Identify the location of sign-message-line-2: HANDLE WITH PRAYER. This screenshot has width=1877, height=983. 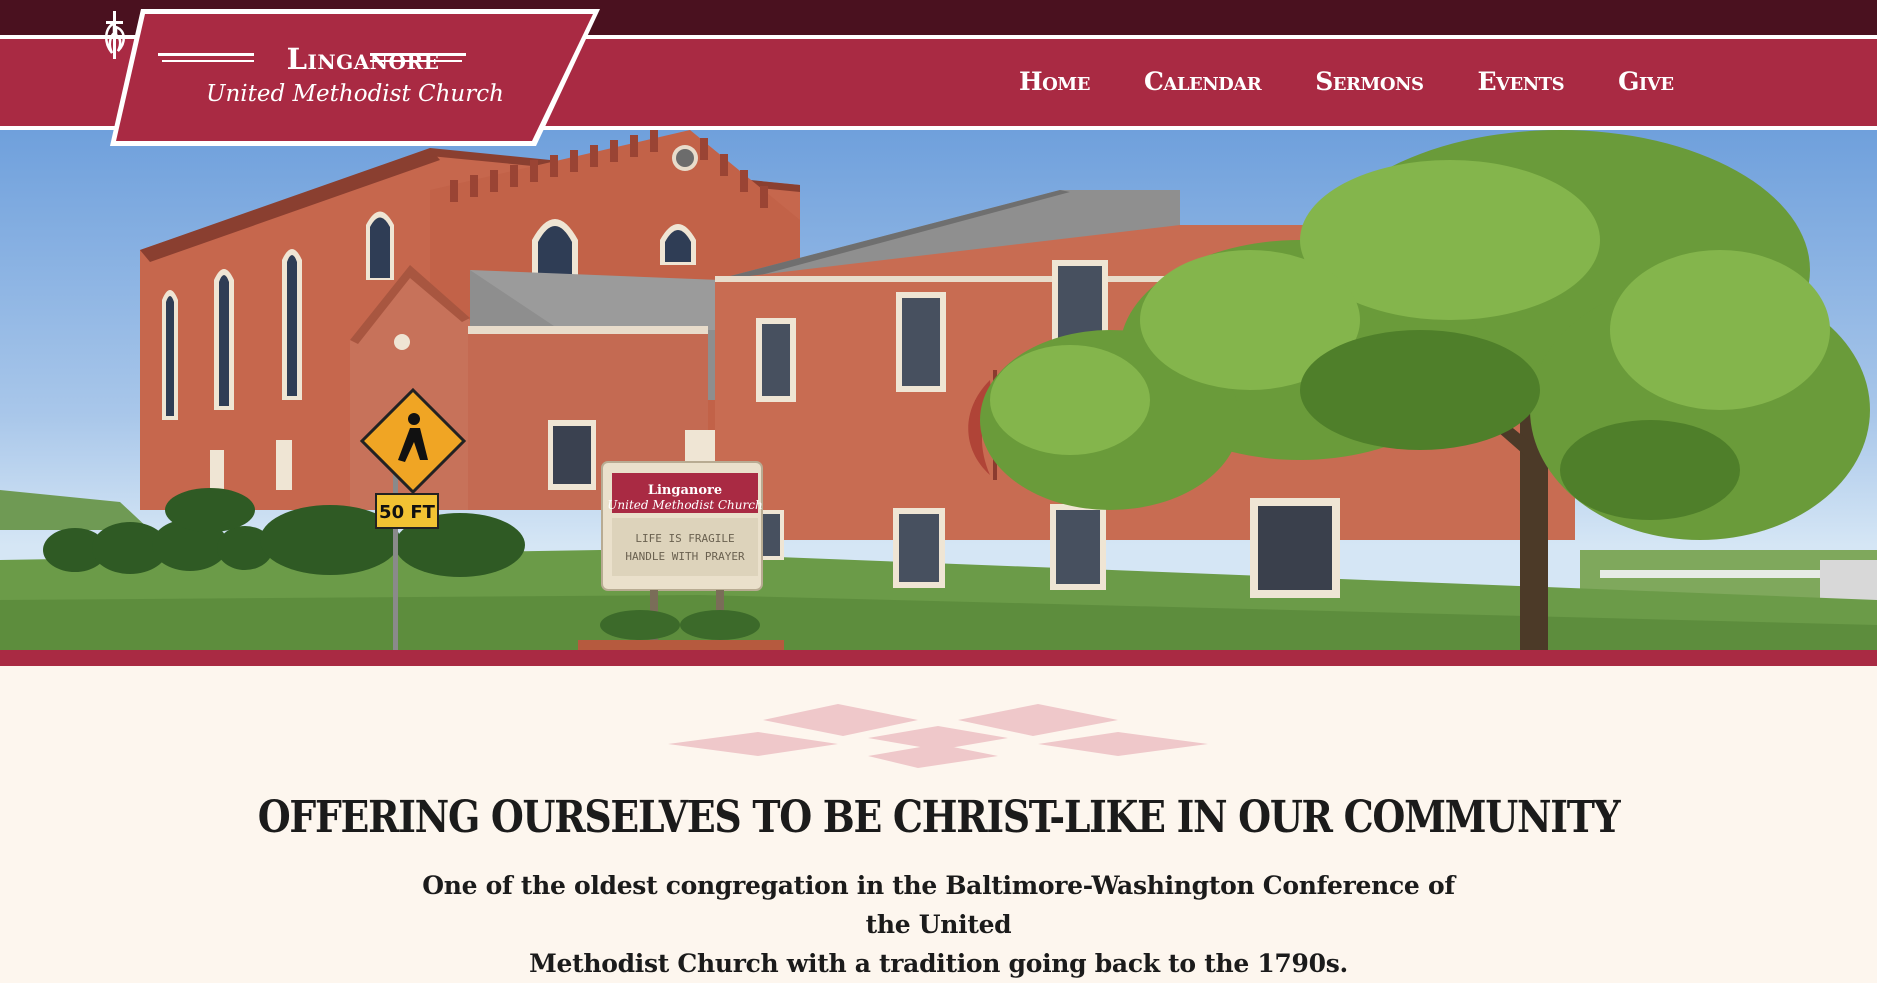
(685, 556).